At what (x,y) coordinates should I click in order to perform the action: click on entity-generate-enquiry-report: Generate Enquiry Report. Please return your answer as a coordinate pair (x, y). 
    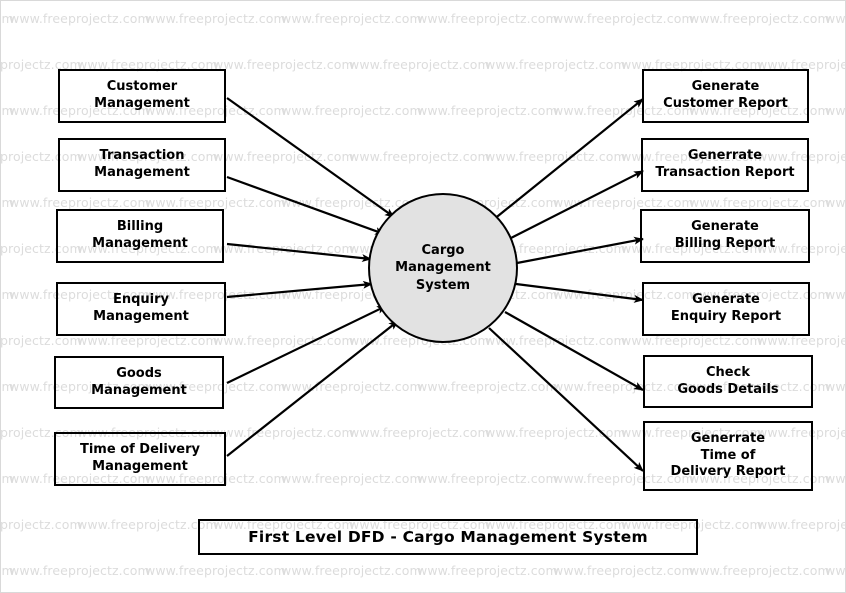
    Looking at the image, I should click on (726, 309).